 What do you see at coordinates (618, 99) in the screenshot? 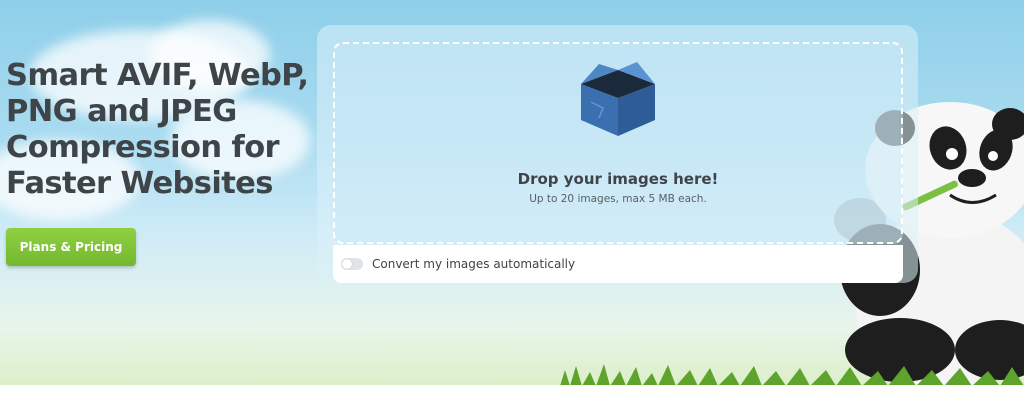
I see `box-icon` at bounding box center [618, 99].